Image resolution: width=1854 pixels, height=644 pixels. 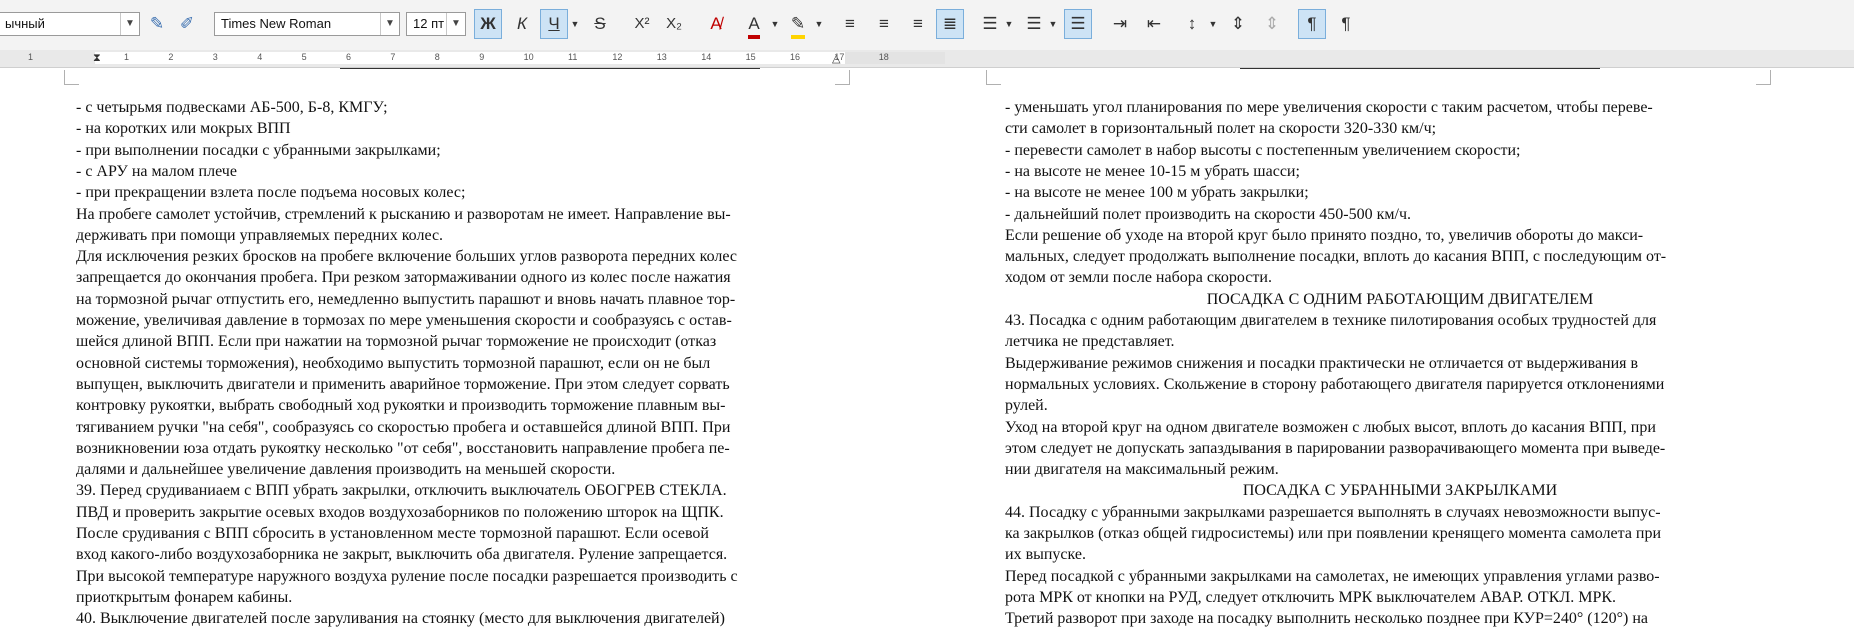 What do you see at coordinates (1272, 24) in the screenshot?
I see `decrease-paragraph-spacing-icon: ⇕` at bounding box center [1272, 24].